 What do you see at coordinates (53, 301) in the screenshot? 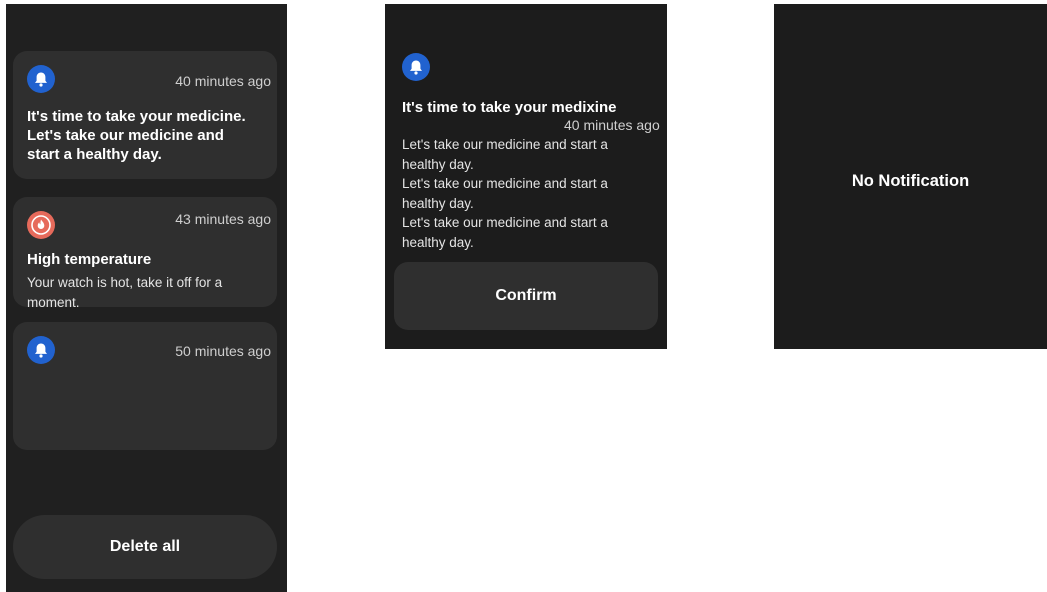
I see `notification-body-line: moment.` at bounding box center [53, 301].